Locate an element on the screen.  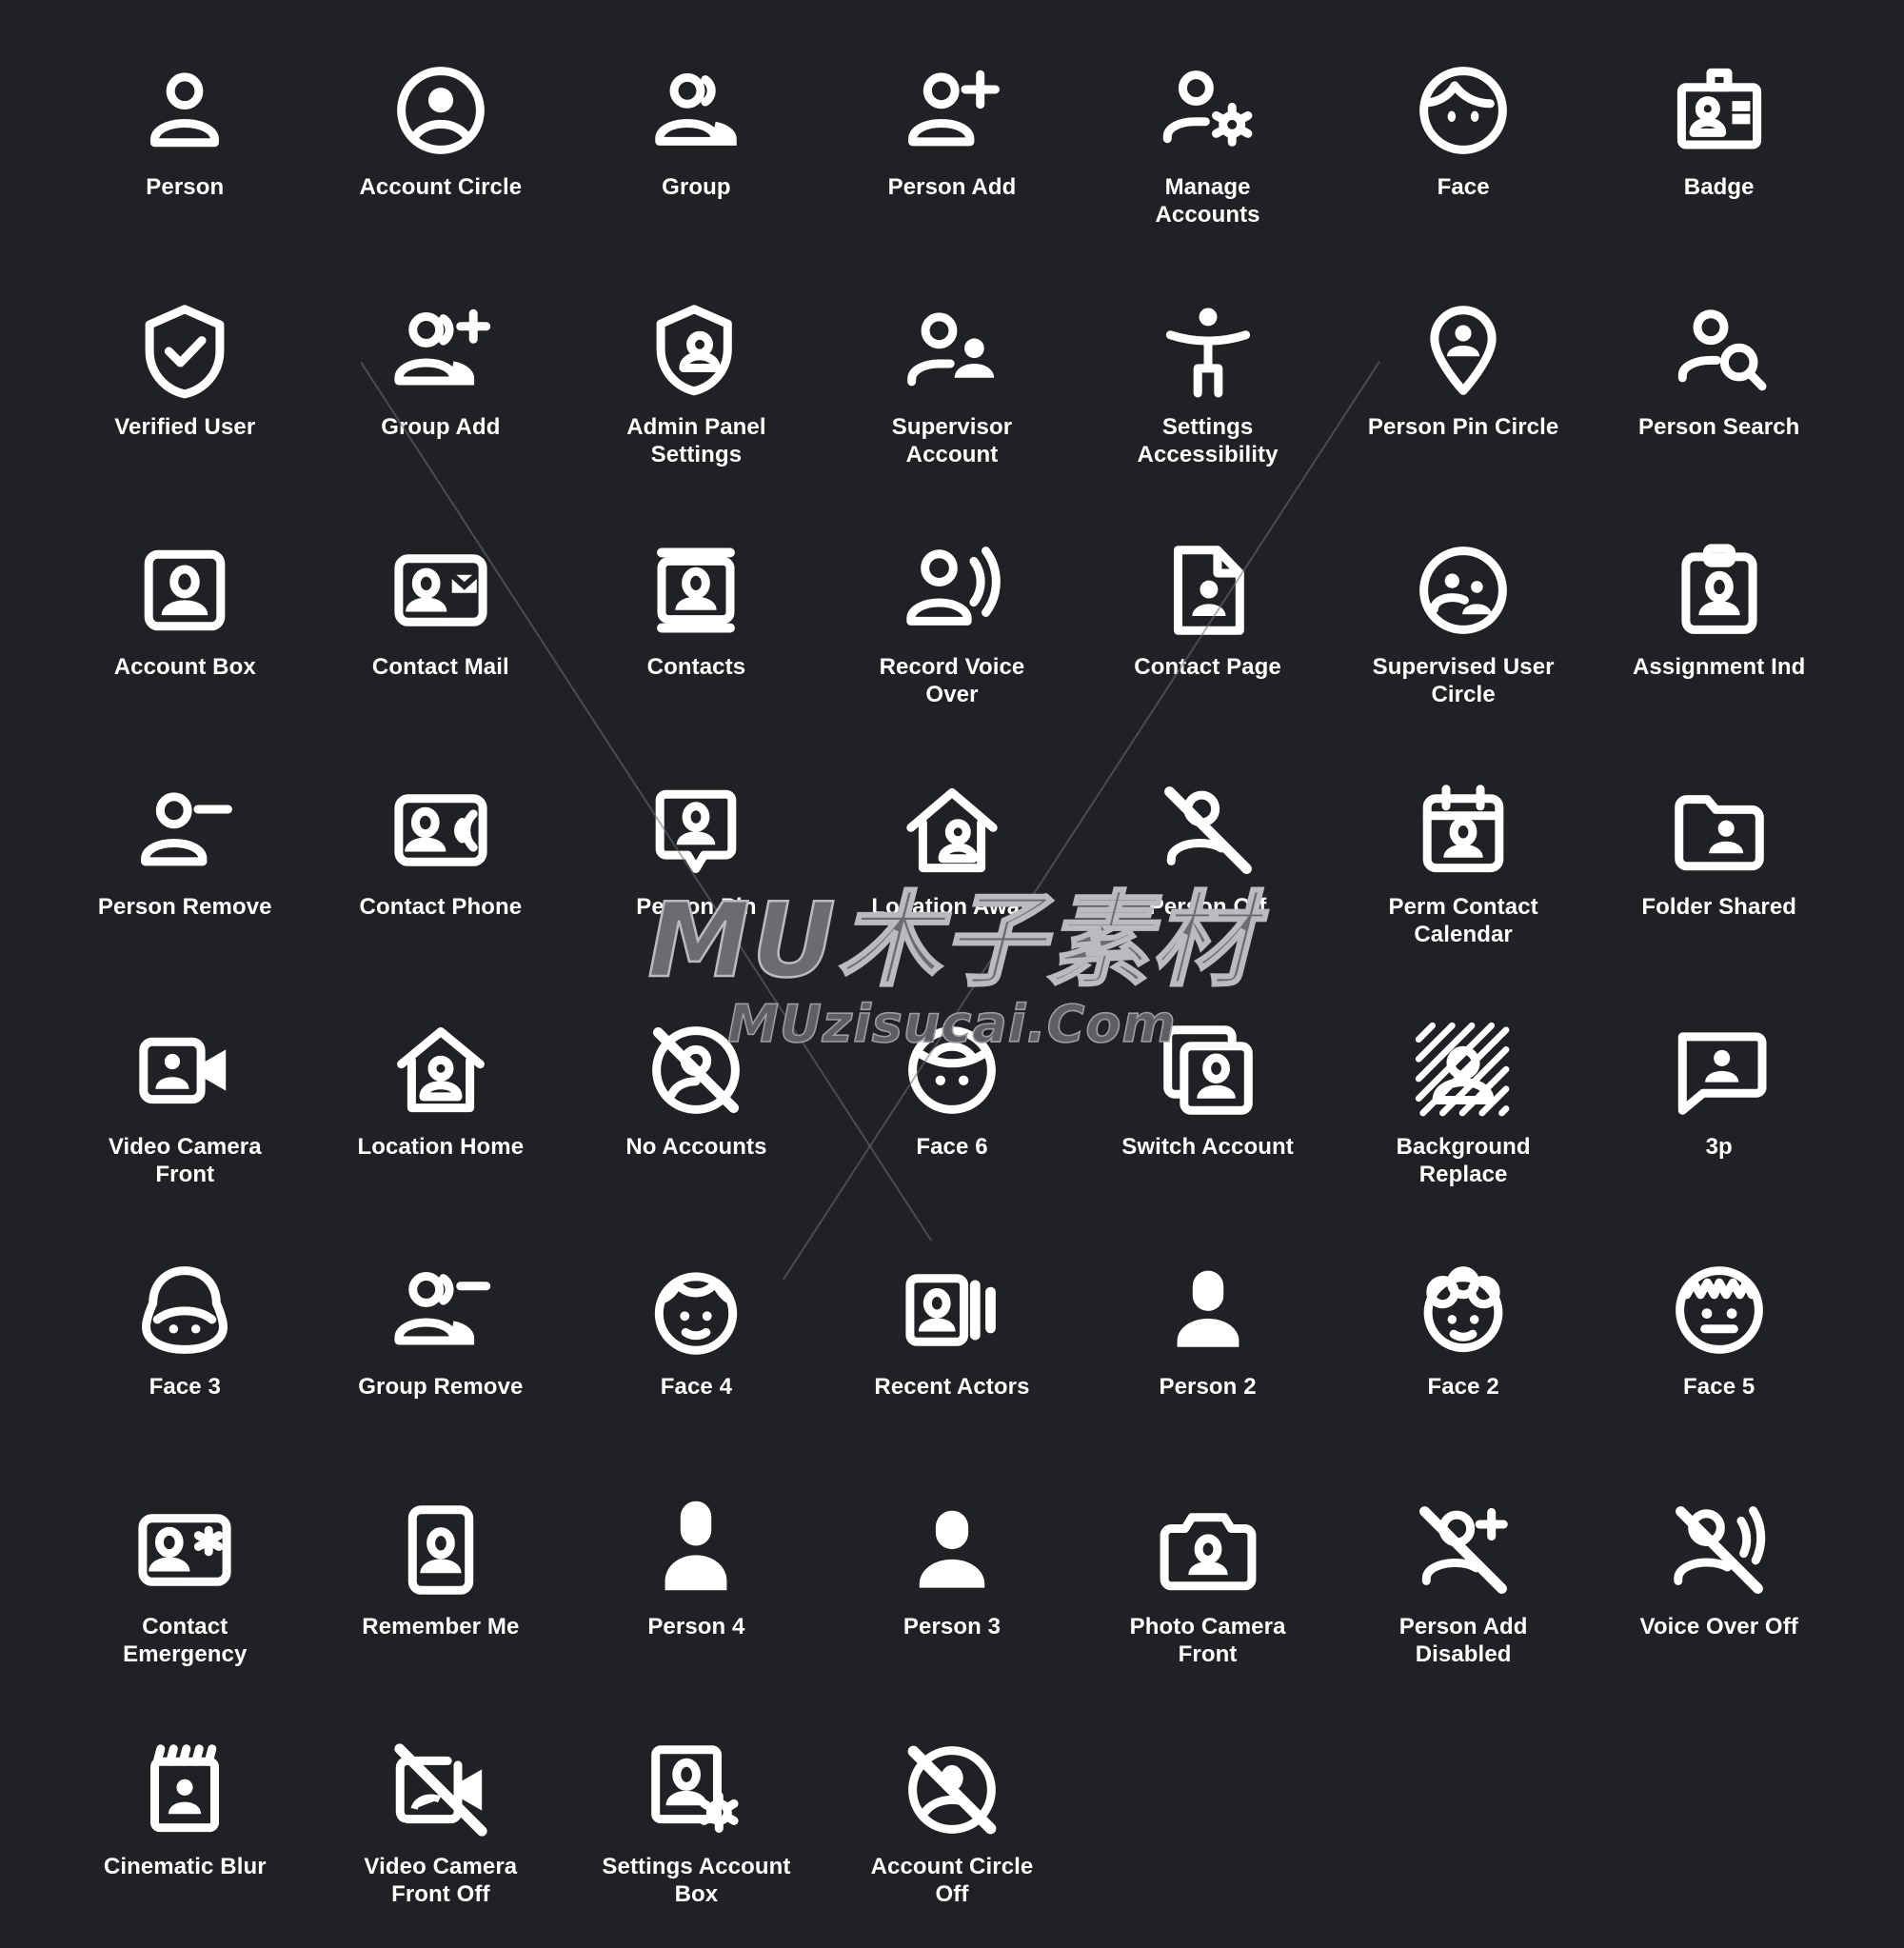
icon-cell-verified-user: Verified User is located at coordinates (185, 388).